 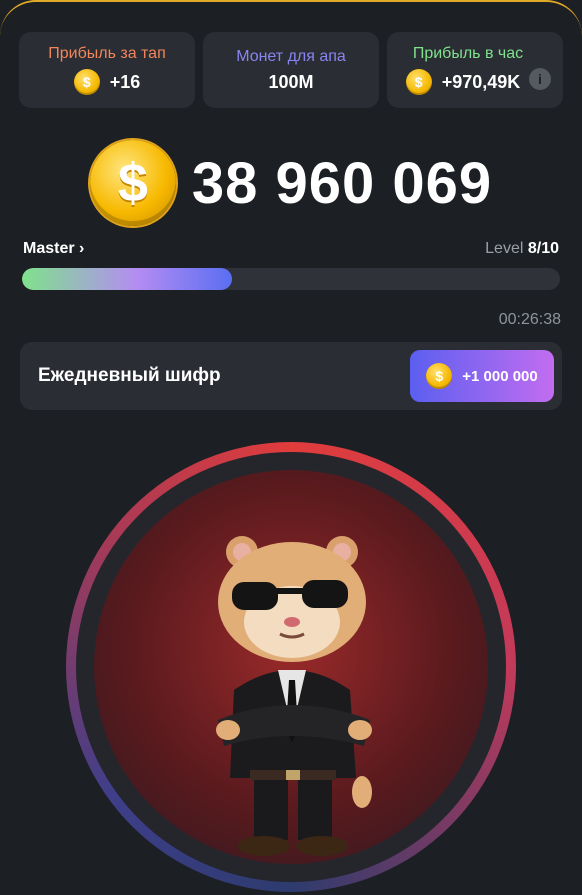 I want to click on stat-value: 100M, so click(x=291, y=81).